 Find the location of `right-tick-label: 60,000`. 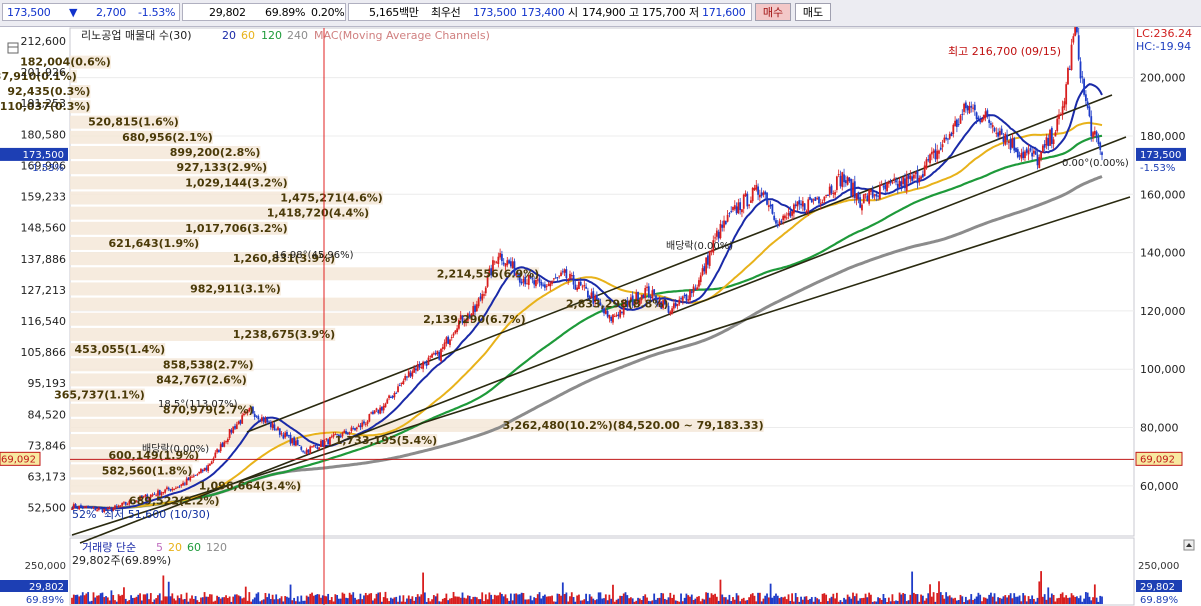

right-tick-label: 60,000 is located at coordinates (1159, 486).